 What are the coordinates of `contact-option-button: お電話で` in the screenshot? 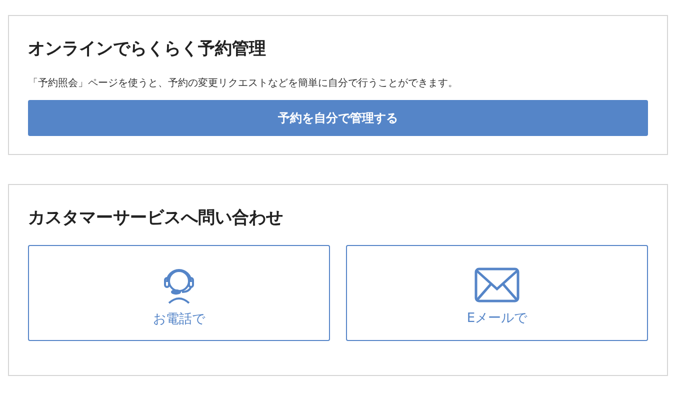 It's located at (179, 293).